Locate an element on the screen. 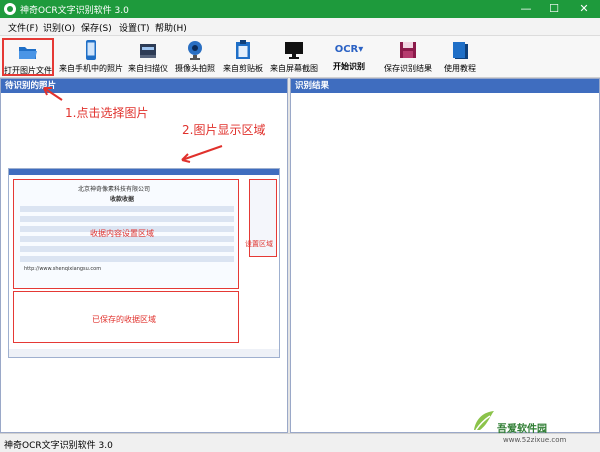 This screenshot has height=452, width=600. preview-list-label: 已保存的收据区域 is located at coordinates (124, 319).